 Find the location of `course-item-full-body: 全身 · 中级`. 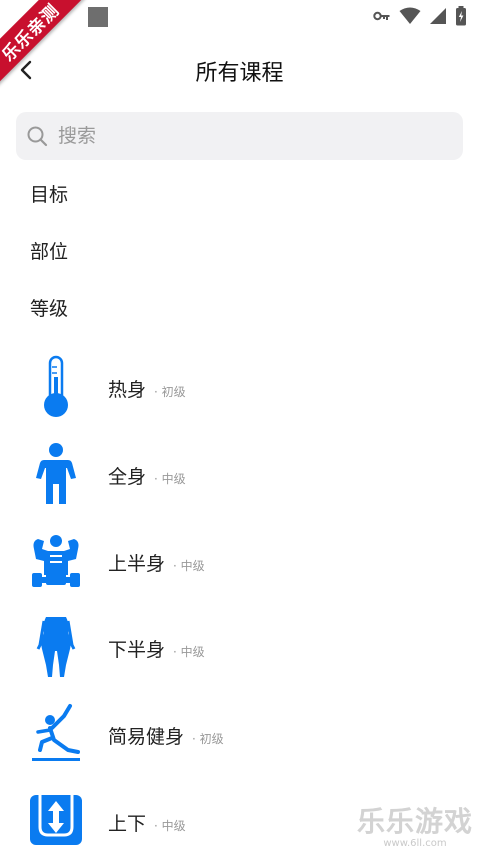

course-item-full-body: 全身 · 中级 is located at coordinates (239, 473).